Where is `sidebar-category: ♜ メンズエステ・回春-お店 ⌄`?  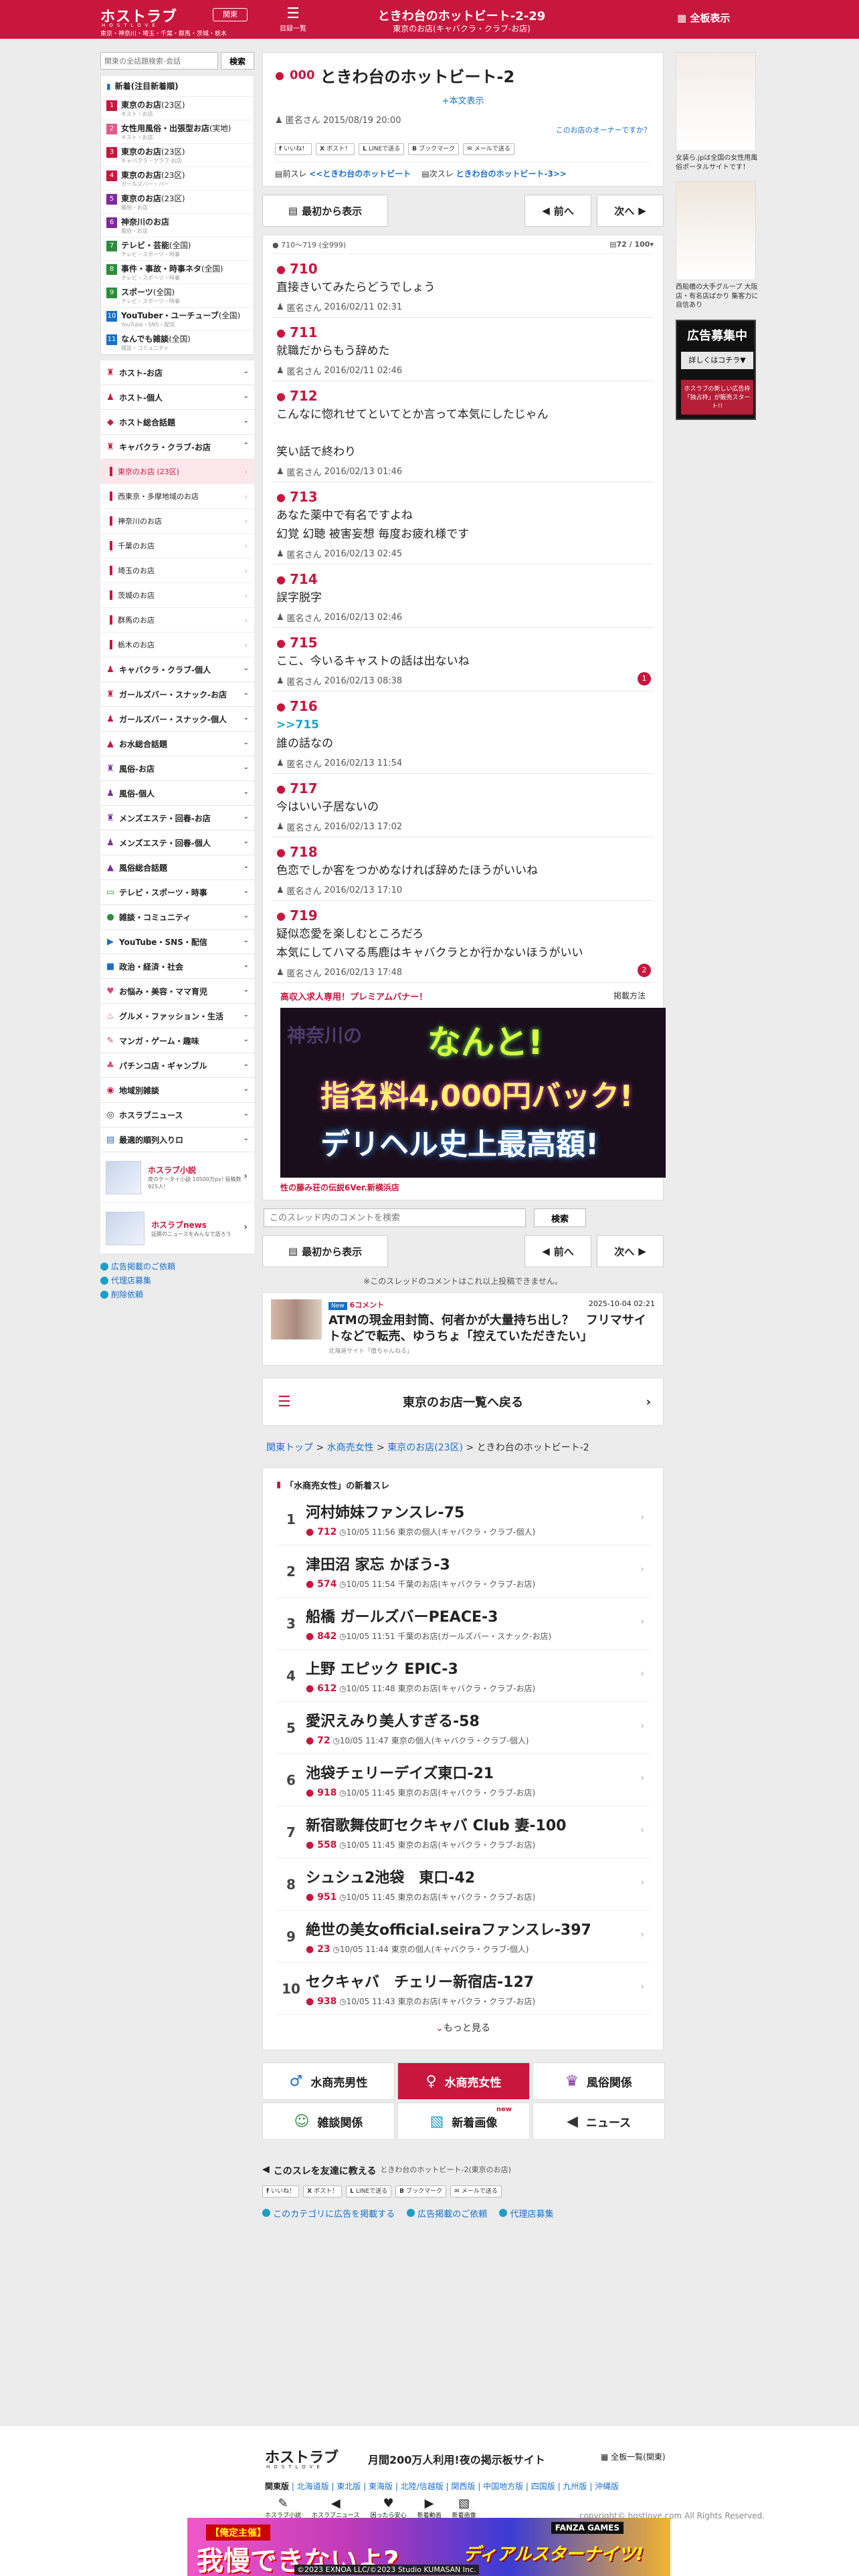
sidebar-category: ♜ メンズエステ・回春-お店 ⌄ is located at coordinates (177, 818).